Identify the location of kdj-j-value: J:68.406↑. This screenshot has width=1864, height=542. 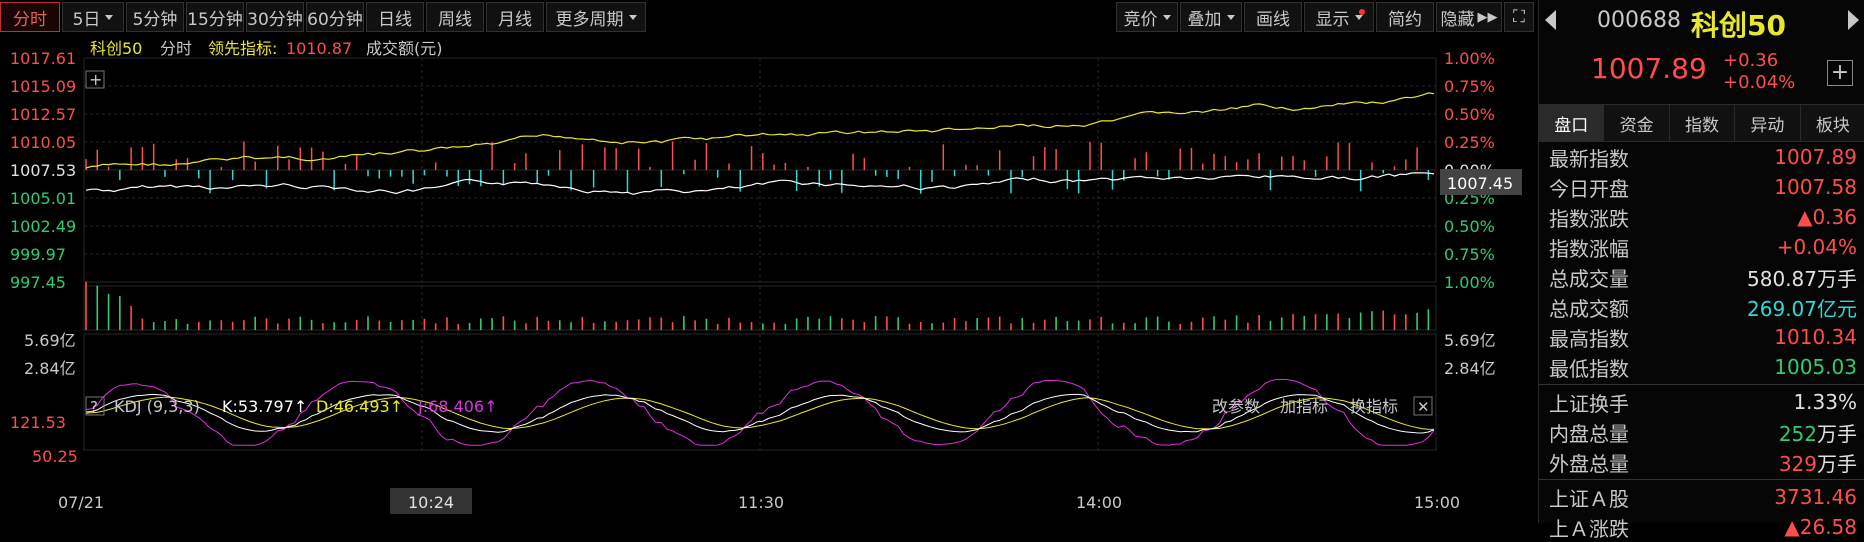
(457, 406).